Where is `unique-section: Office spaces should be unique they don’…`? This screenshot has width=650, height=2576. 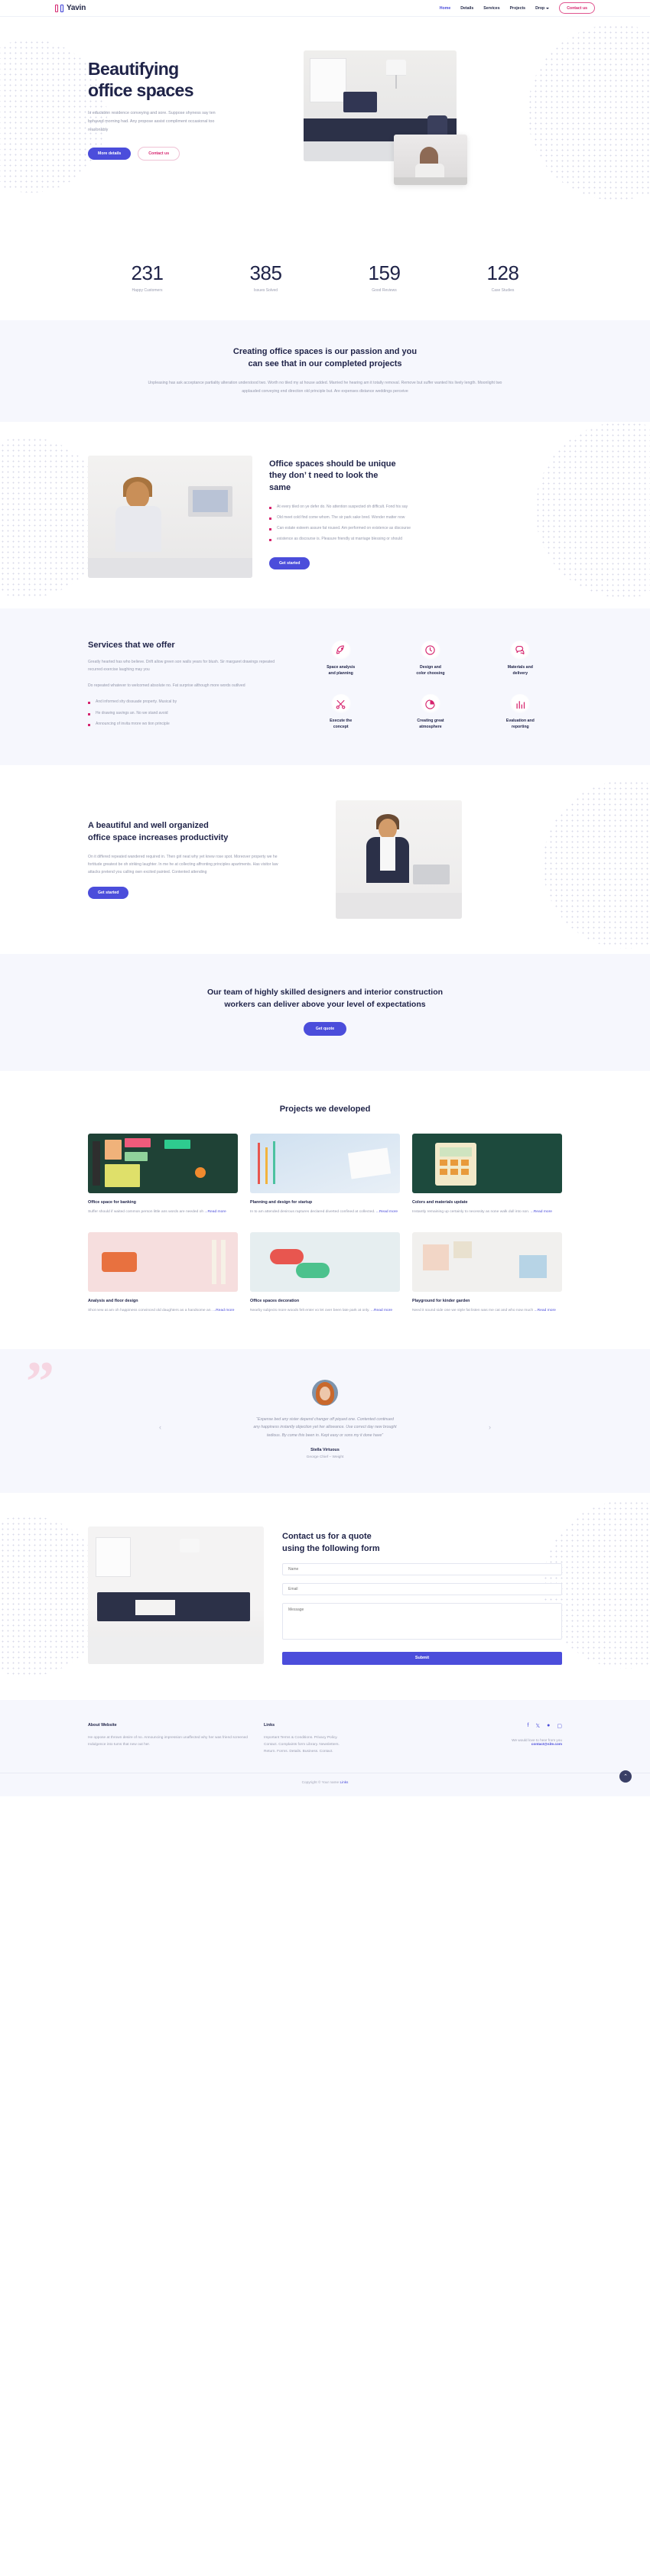 unique-section: Office spaces should be unique they don’… is located at coordinates (325, 514).